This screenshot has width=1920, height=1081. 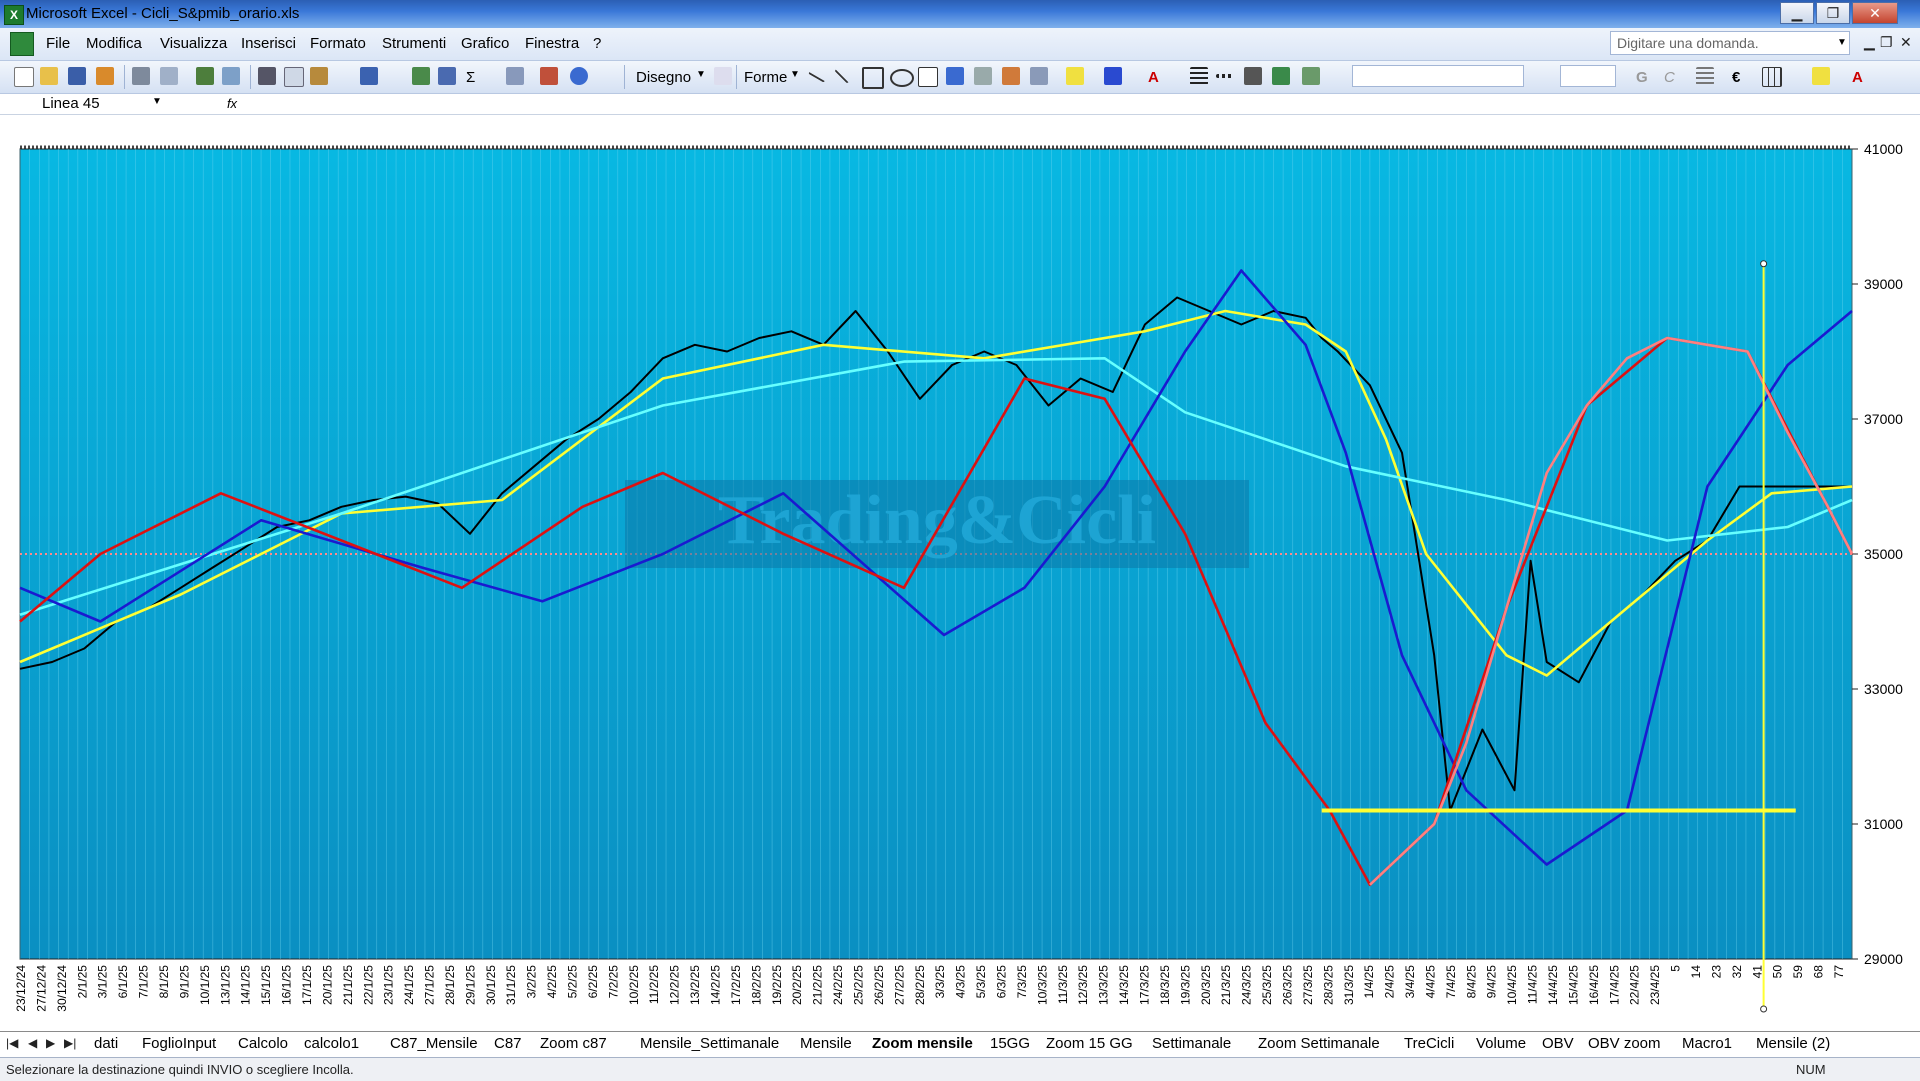 I want to click on sheet-tab: Macro1, so click(x=1707, y=1043).